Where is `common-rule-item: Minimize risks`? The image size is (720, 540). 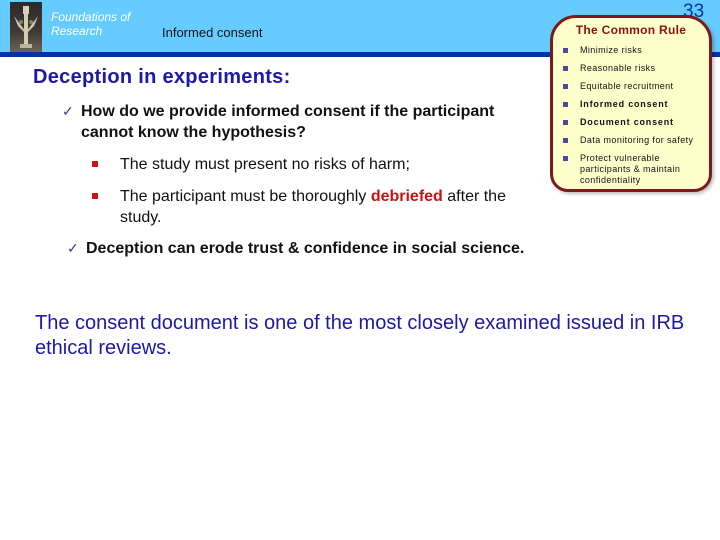
common-rule-item: Minimize risks is located at coordinates (633, 50).